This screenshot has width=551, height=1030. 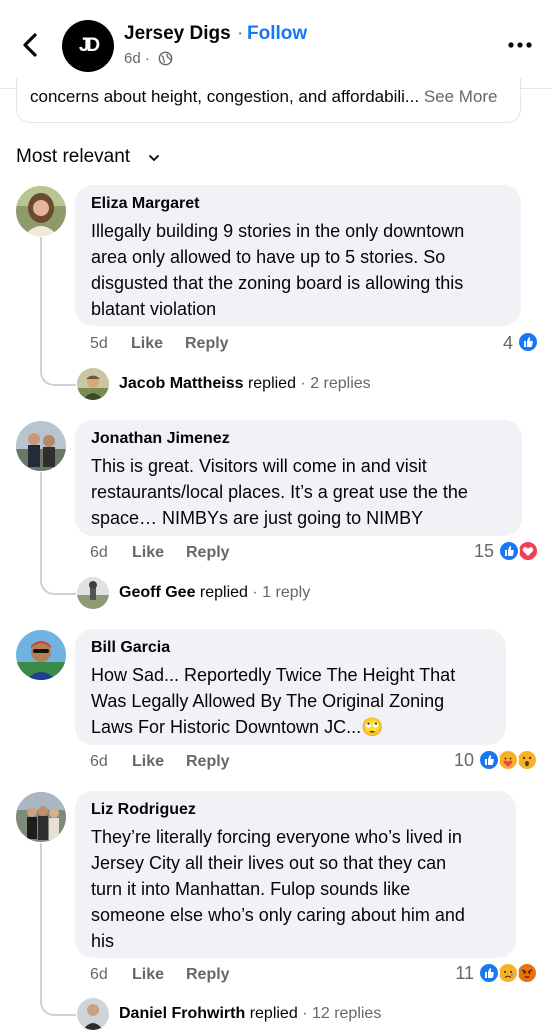 I want to click on post-header: JD Jersey Digs · Follow 6d ·, so click(x=275, y=44).